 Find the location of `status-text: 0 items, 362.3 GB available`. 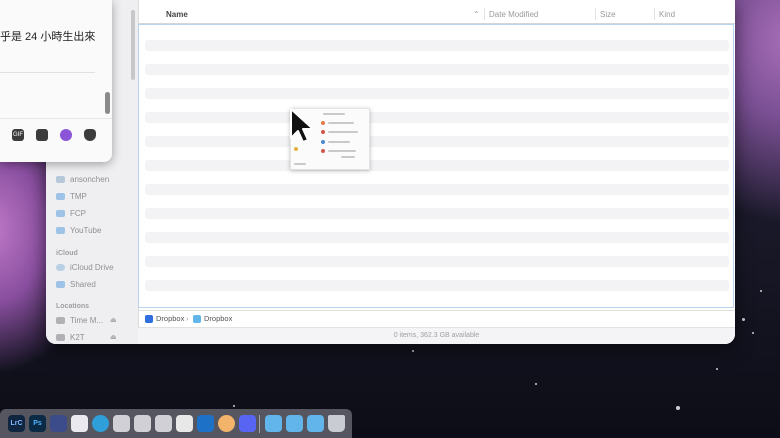

status-text: 0 items, 362.3 GB available is located at coordinates (436, 335).